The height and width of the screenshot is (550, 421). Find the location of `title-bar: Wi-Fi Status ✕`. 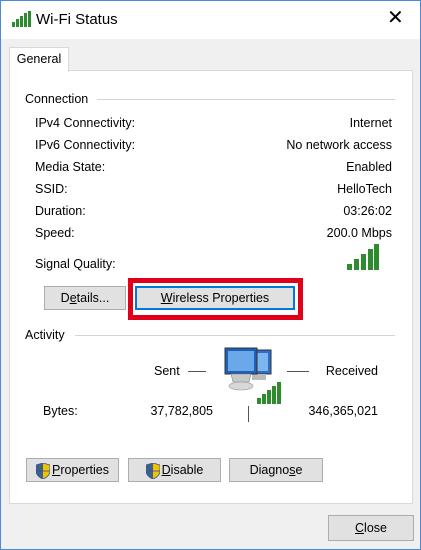

title-bar: Wi-Fi Status ✕ is located at coordinates (210, 20).